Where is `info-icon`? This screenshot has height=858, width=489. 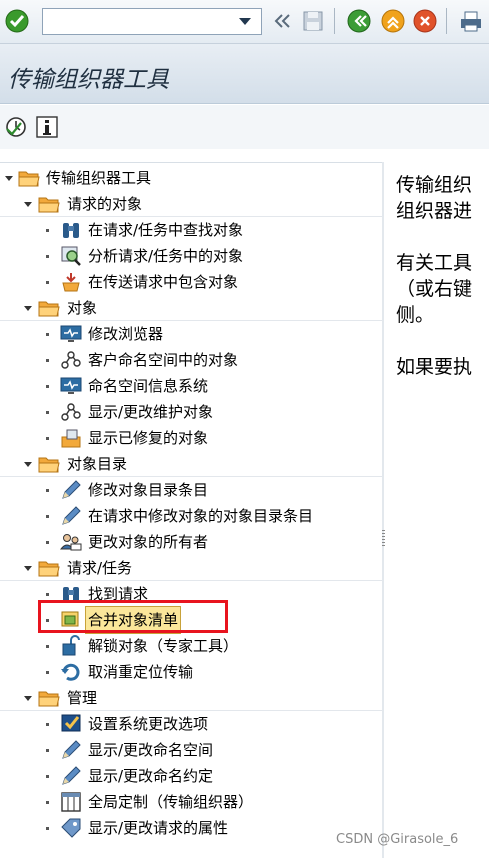
info-icon is located at coordinates (47, 127).